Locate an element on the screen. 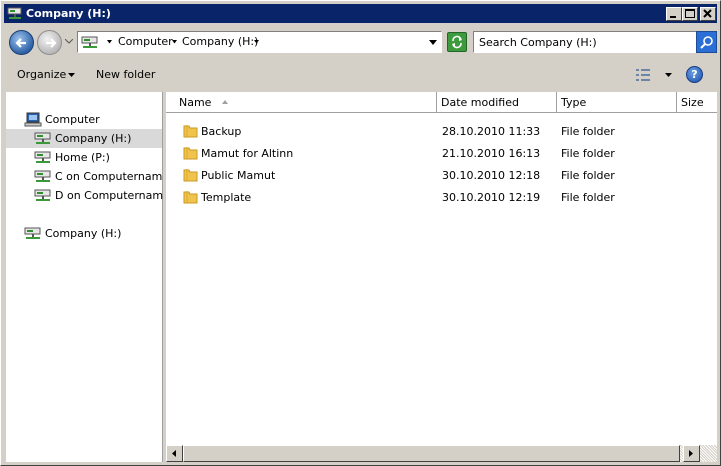 Image resolution: width=721 pixels, height=466 pixels. file-date: 30.10.2010 12:18 is located at coordinates (491, 175).